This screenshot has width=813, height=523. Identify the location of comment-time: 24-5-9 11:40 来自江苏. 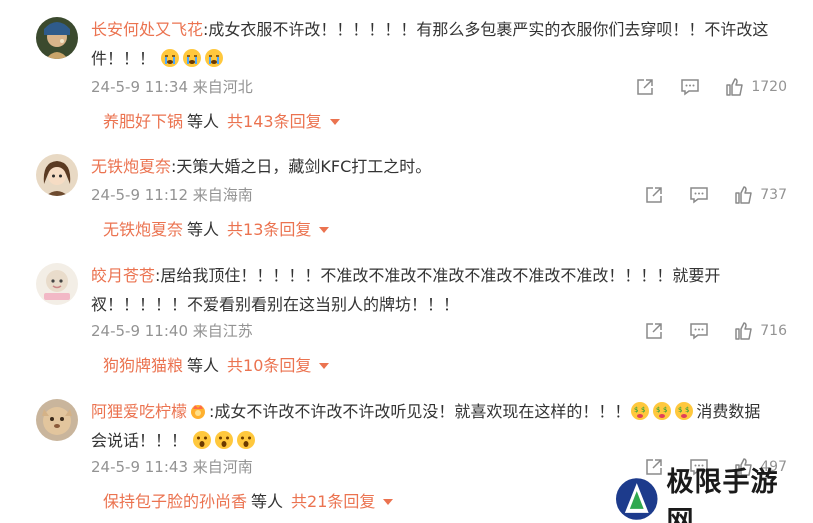
(172, 331).